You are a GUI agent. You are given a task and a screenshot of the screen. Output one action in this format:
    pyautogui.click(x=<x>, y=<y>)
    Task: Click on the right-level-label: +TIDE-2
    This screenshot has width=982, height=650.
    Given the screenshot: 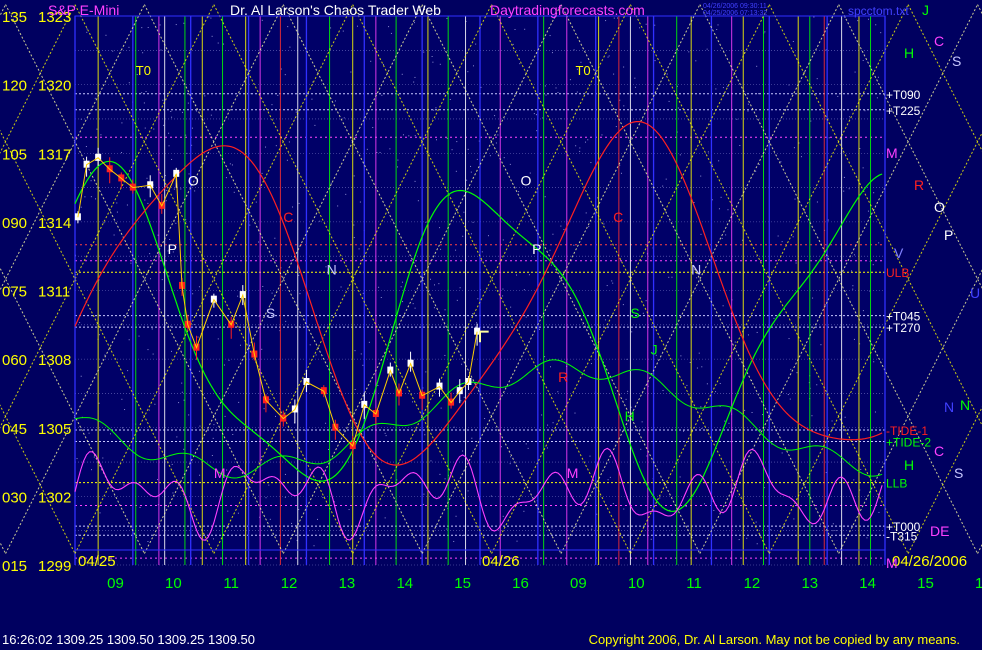 What is the action you would take?
    pyautogui.click(x=908, y=442)
    